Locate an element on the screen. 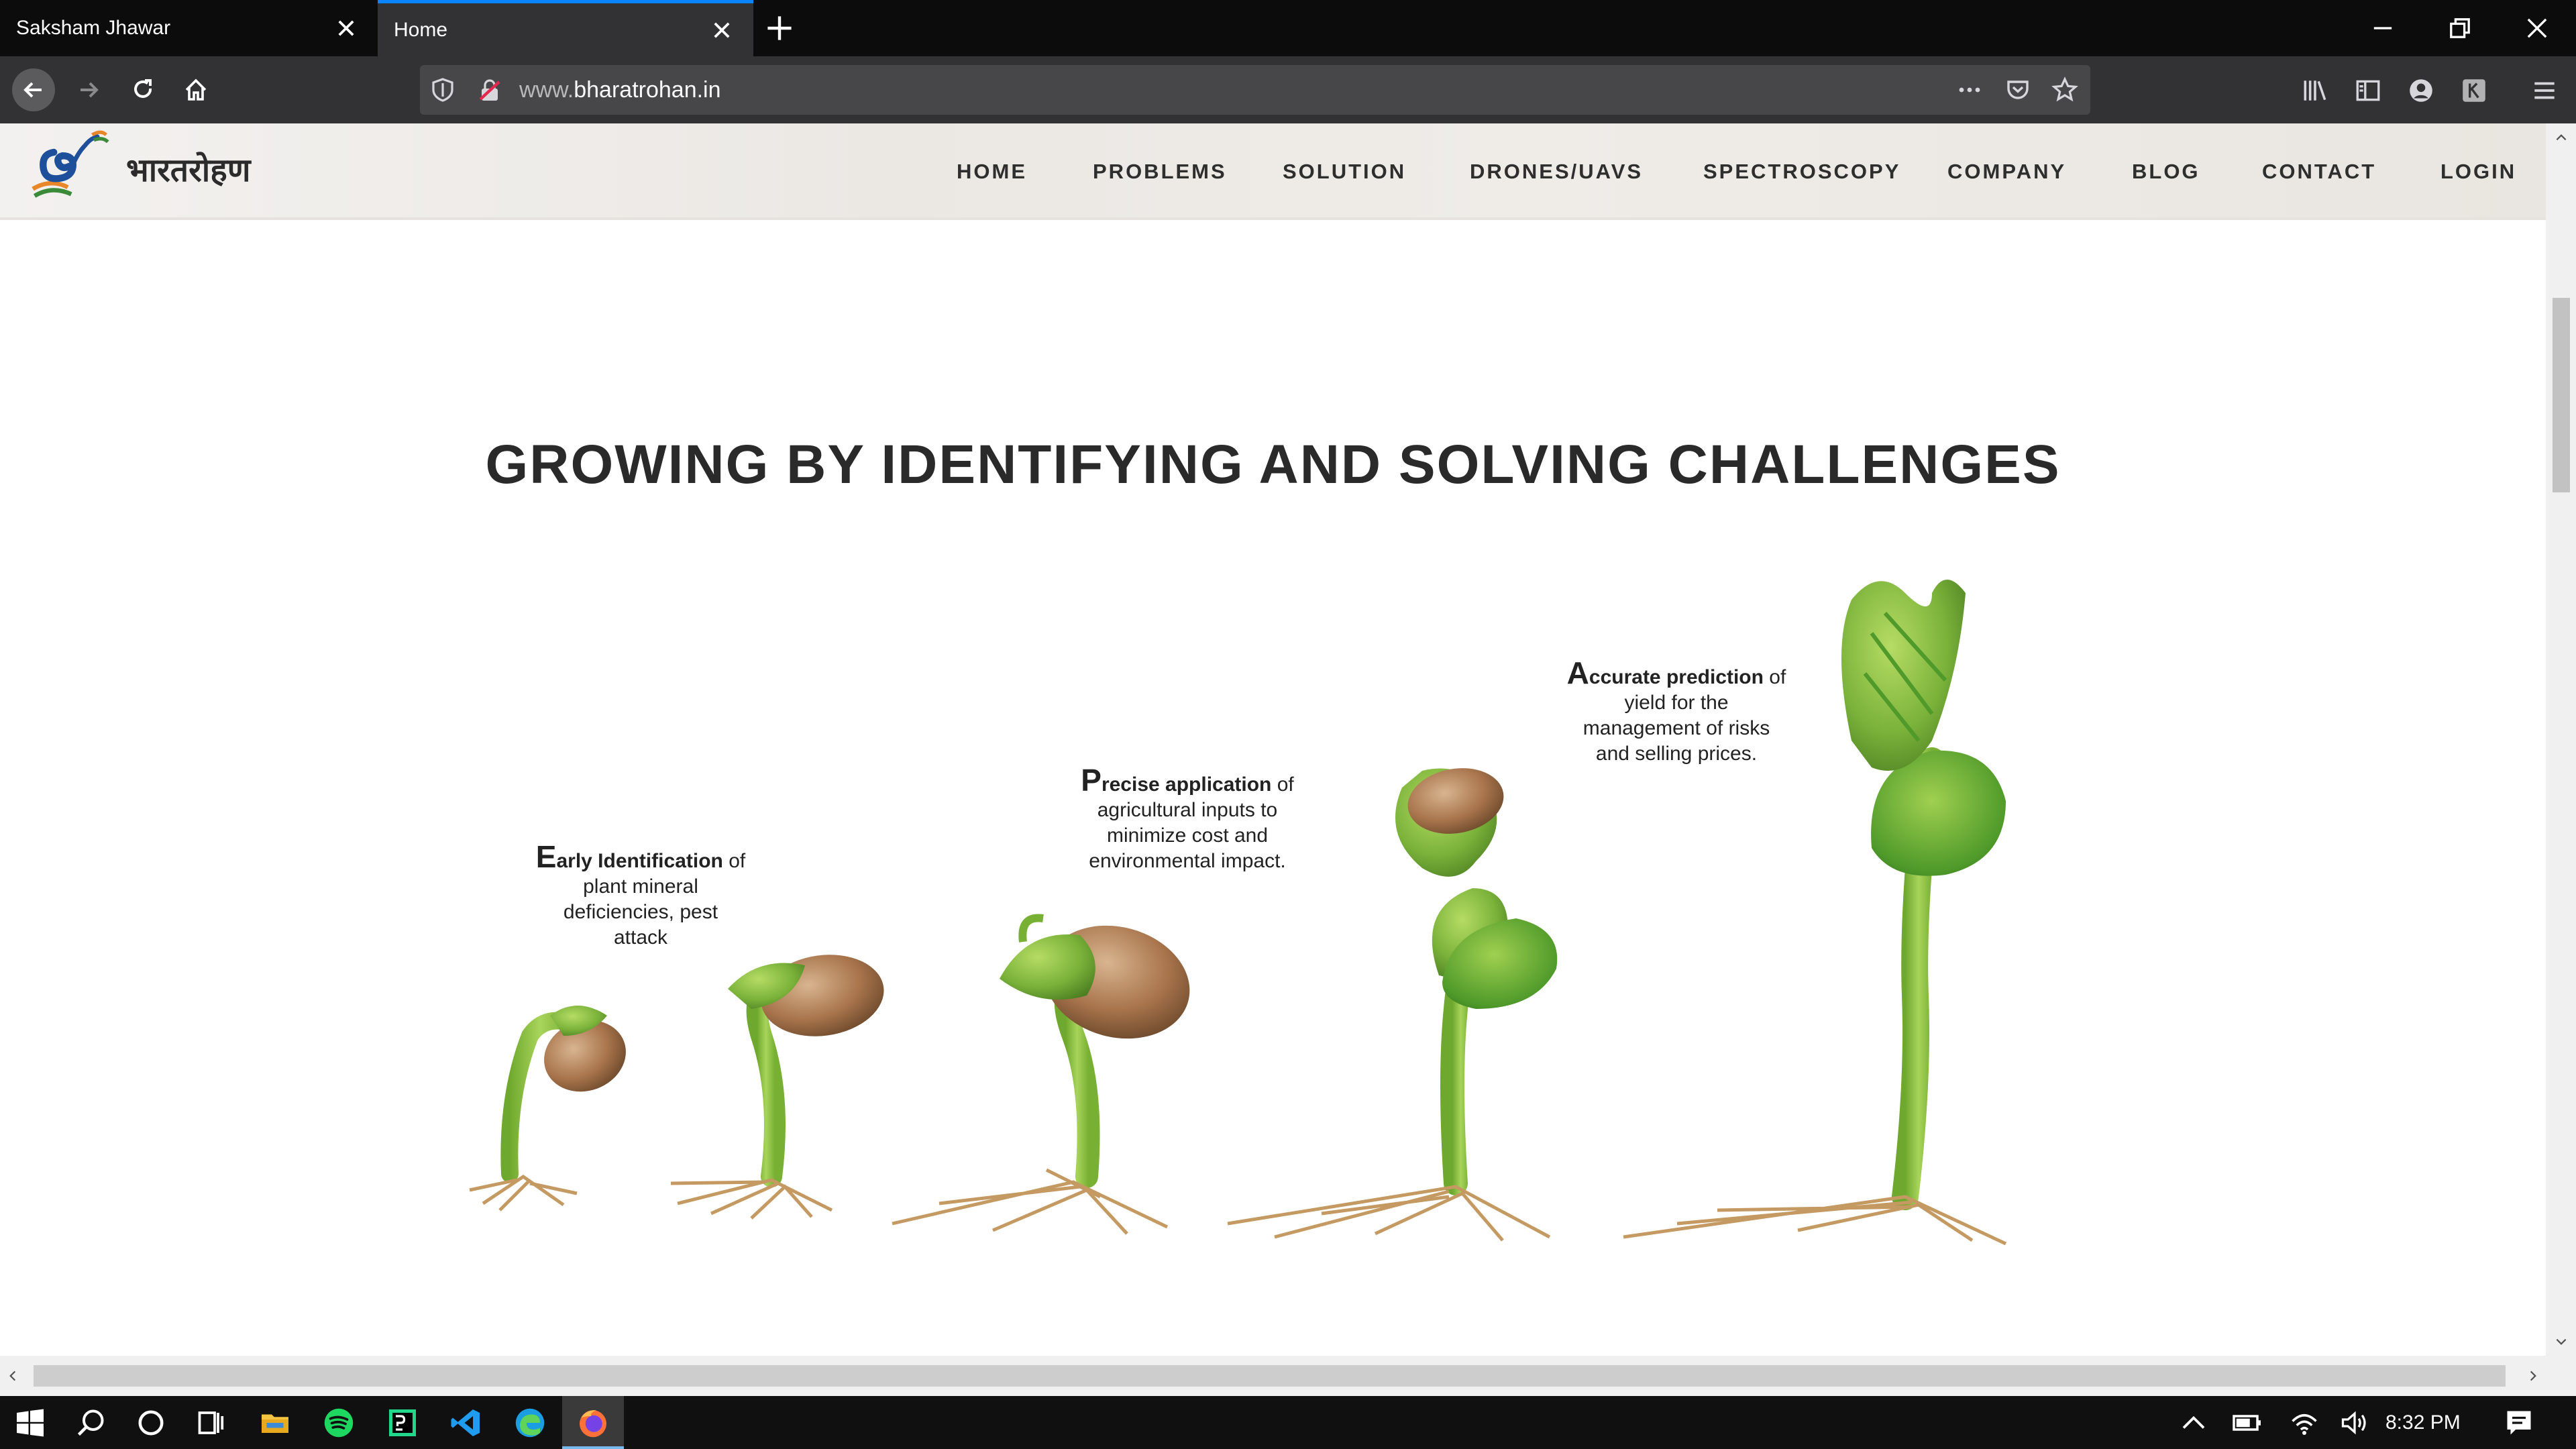  edge-icon is located at coordinates (530, 1423).